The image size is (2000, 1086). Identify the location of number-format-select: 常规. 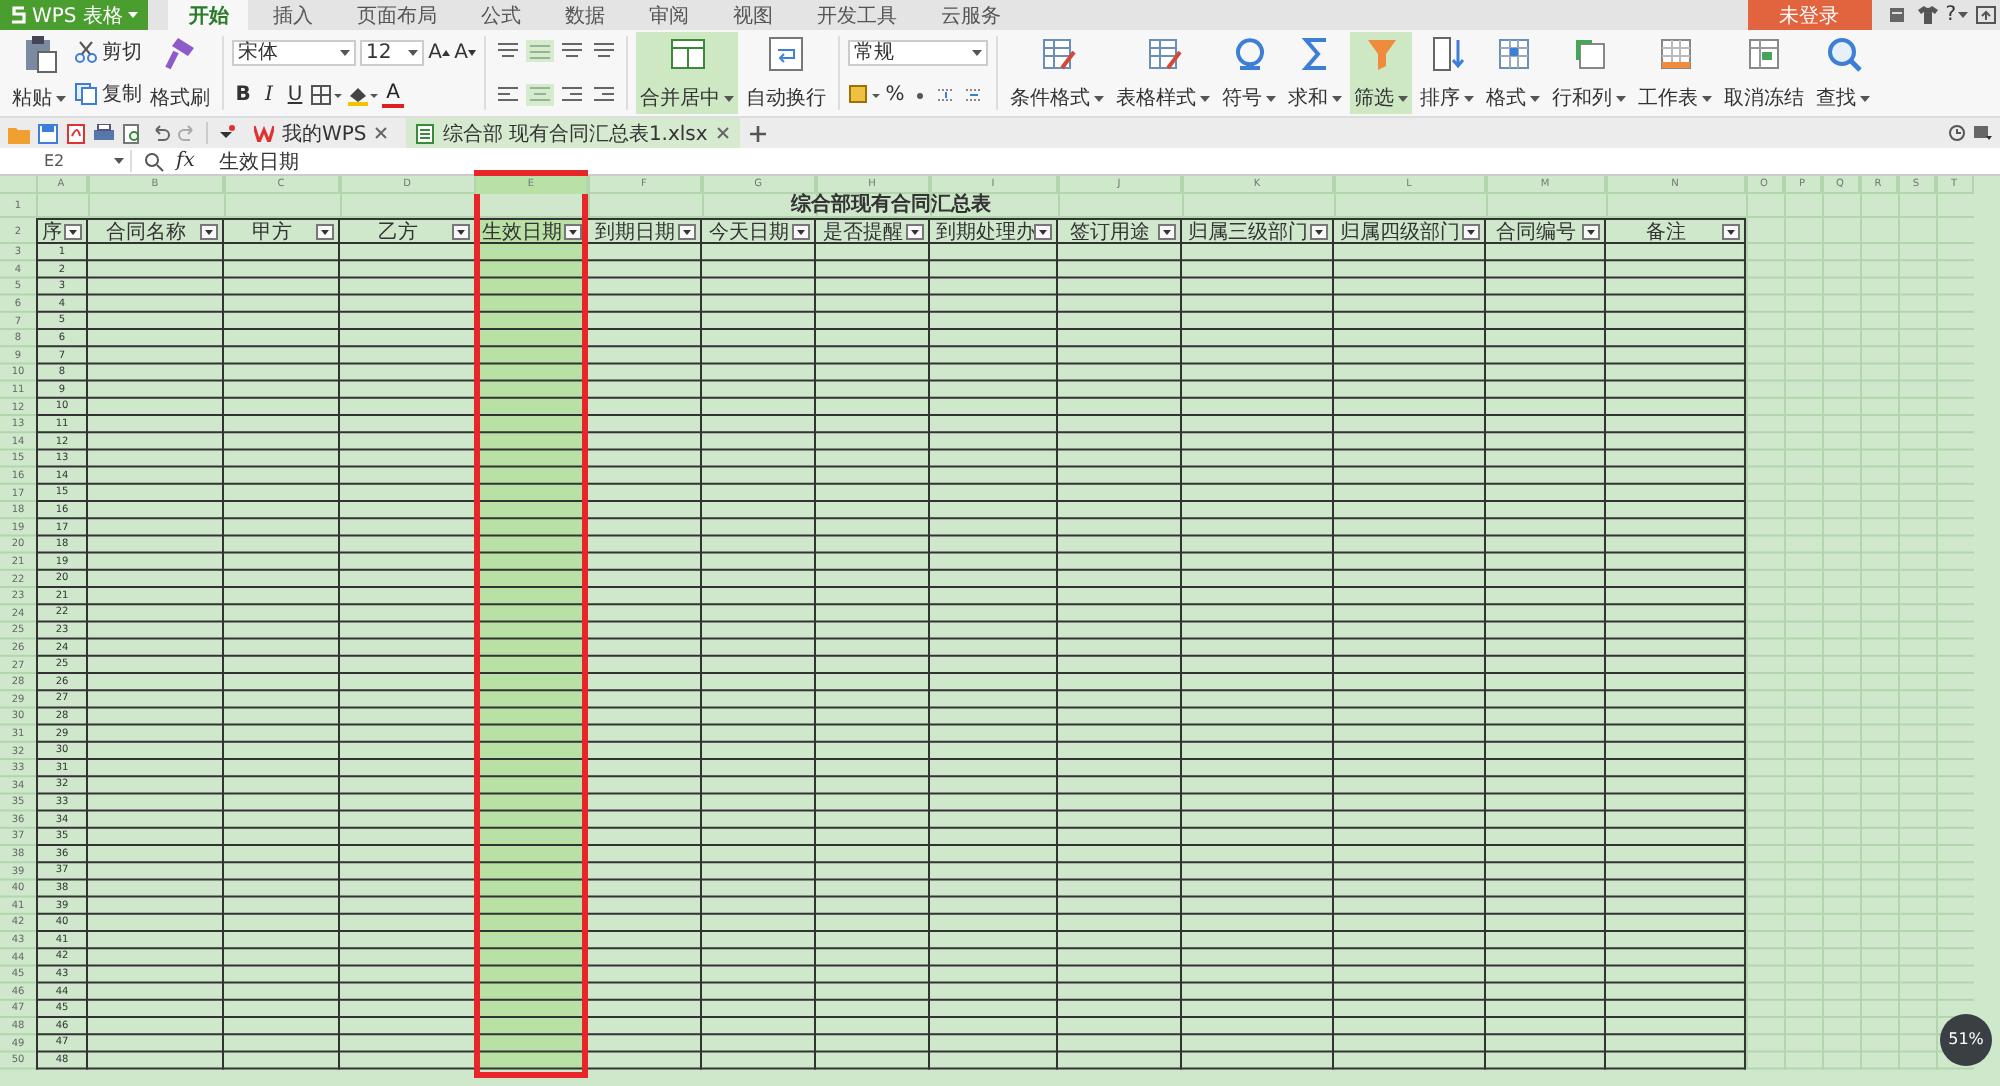
(918, 52).